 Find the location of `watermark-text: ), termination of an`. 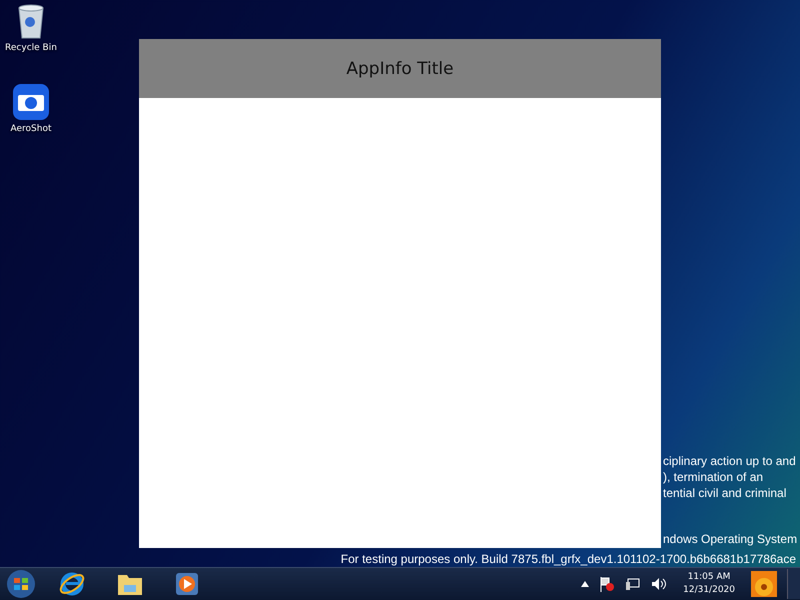

watermark-text: ), termination of an is located at coordinates (713, 477).